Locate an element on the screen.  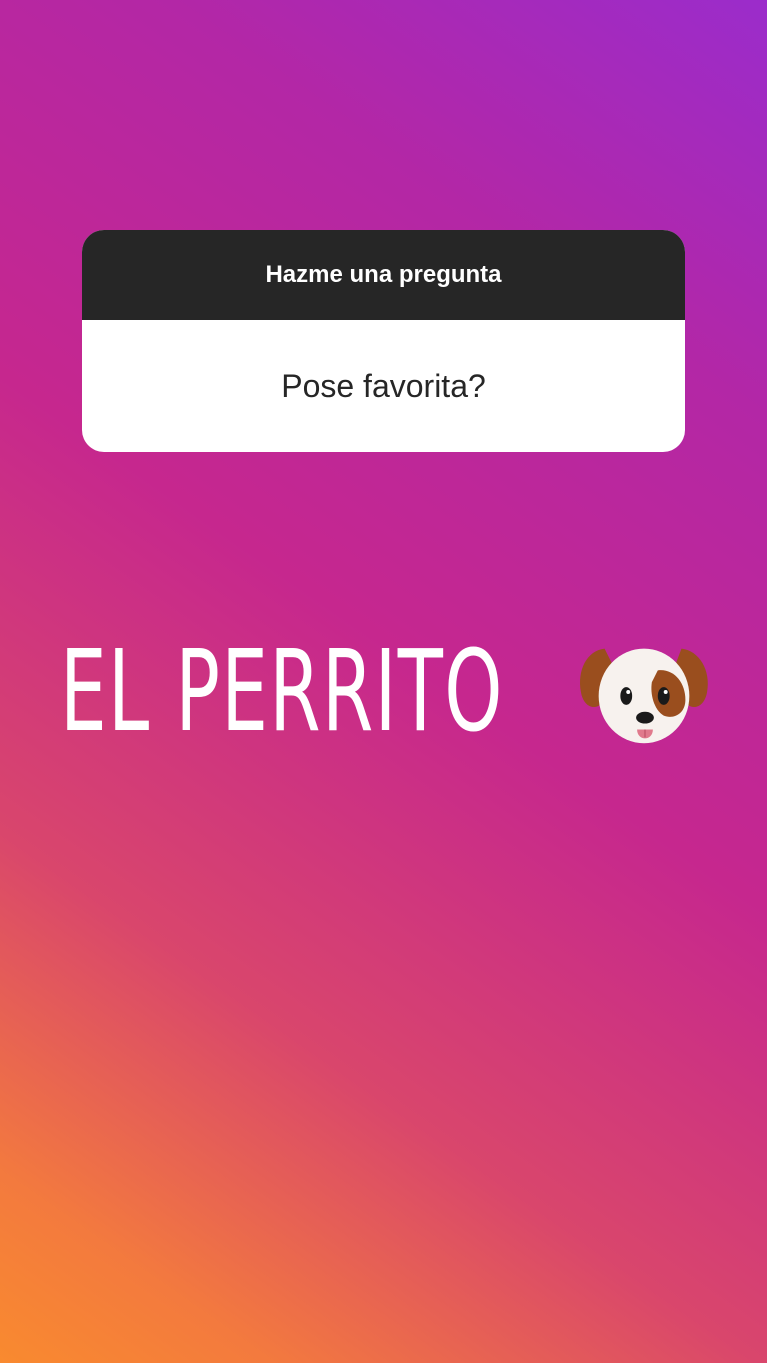
answer-row: EL PERRITO is located at coordinates (390, 692).